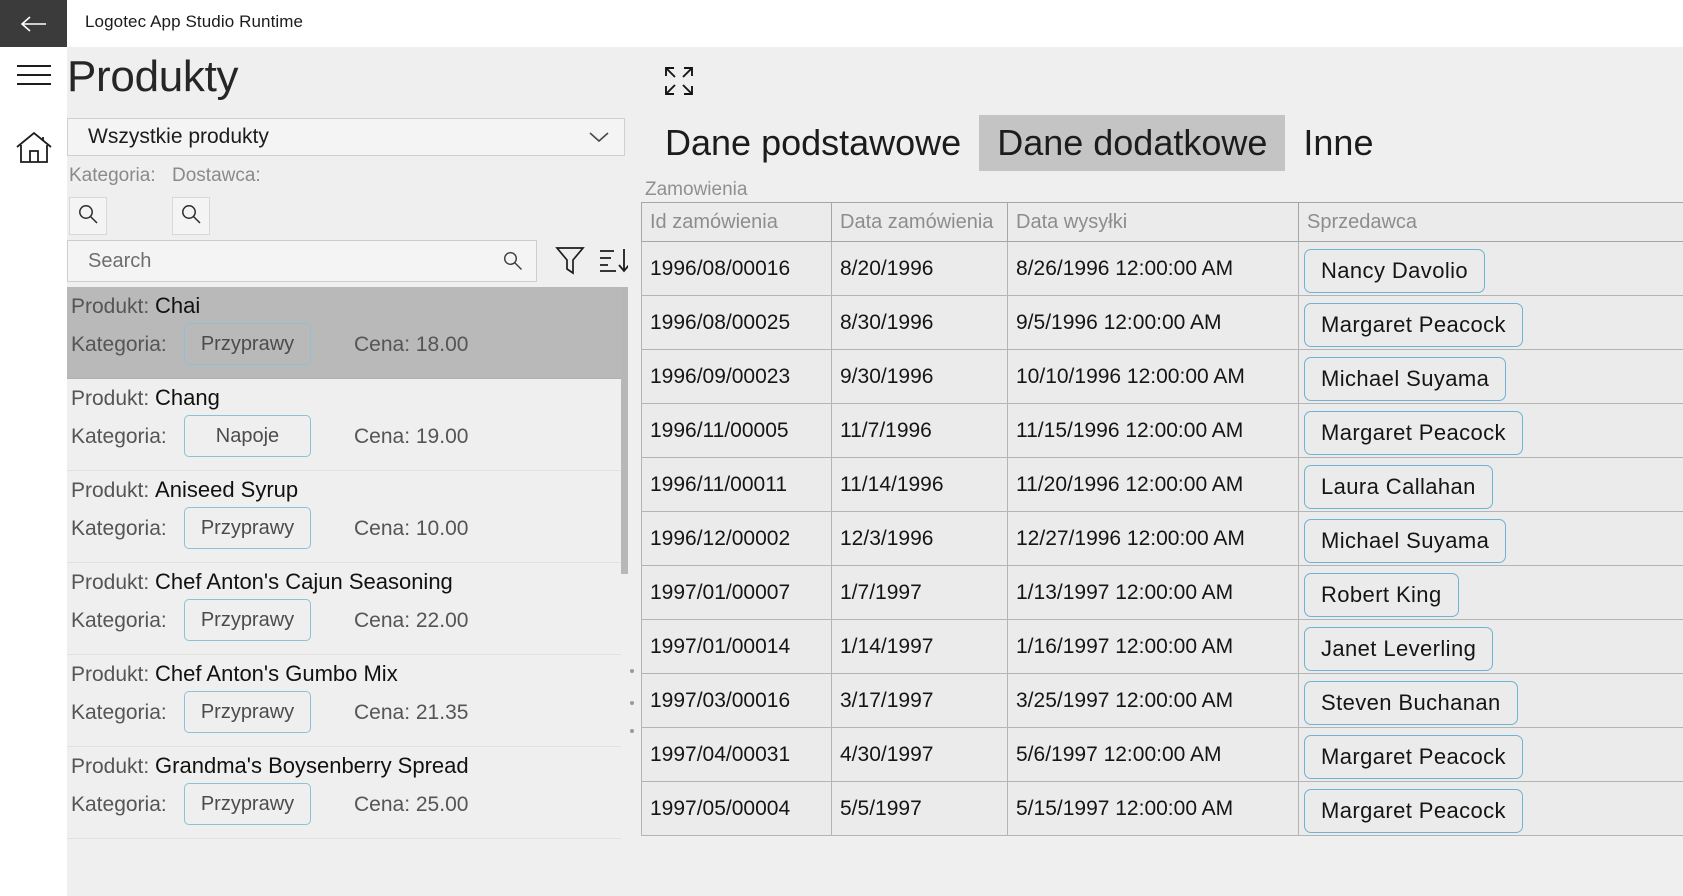 Image resolution: width=1683 pixels, height=896 pixels. I want to click on grid-column-header: Id zamówienia, so click(736, 222).